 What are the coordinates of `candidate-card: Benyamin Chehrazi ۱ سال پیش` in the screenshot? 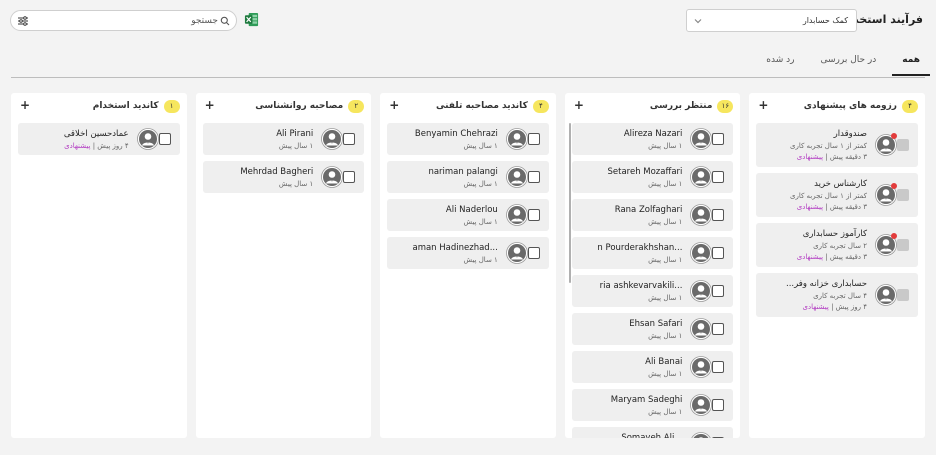 It's located at (468, 139).